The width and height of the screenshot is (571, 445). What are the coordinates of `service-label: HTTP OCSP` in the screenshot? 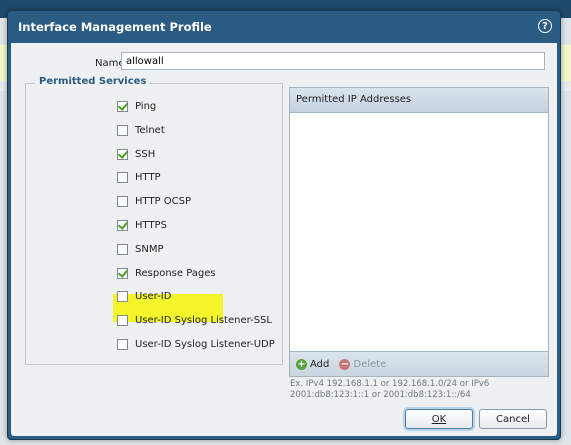 It's located at (163, 201).